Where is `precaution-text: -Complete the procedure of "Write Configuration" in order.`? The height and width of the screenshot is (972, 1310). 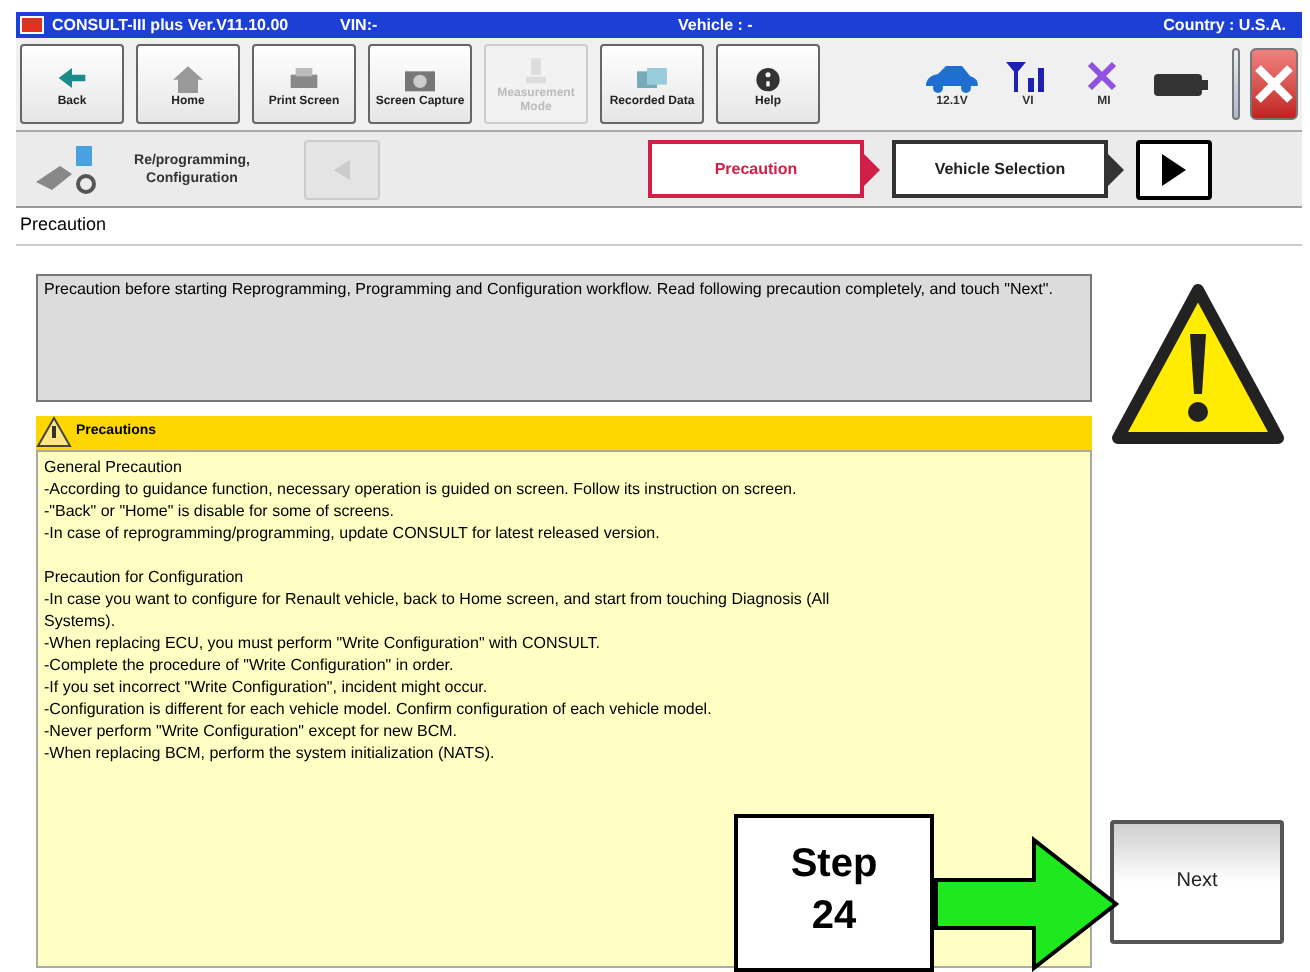
precaution-text: -Complete the procedure of "Write Configuration" in order. is located at coordinates (250, 664).